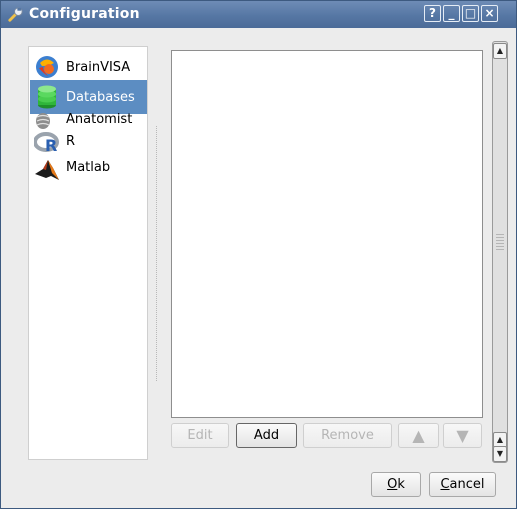 The height and width of the screenshot is (509, 517). I want to click on sidebar-item-brainvisa: BrainVISA, so click(88, 67).